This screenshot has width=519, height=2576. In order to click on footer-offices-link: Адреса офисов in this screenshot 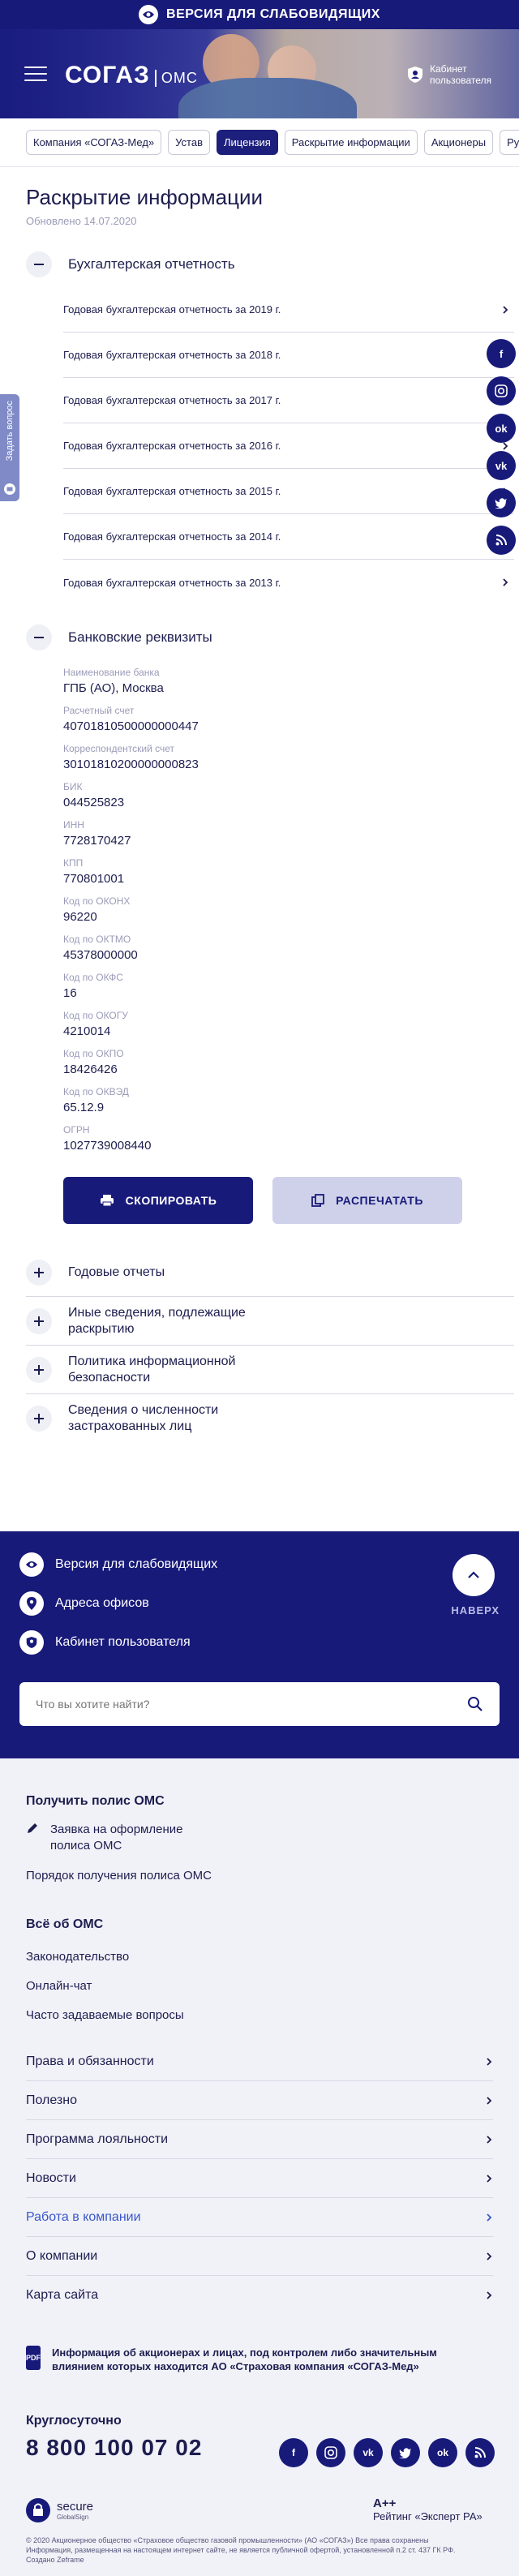, I will do `click(84, 1603)`.